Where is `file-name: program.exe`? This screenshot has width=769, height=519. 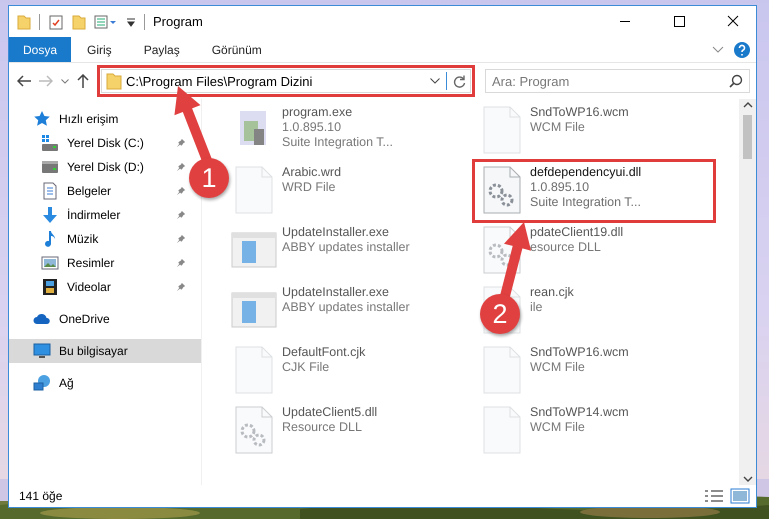 file-name: program.exe is located at coordinates (318, 112).